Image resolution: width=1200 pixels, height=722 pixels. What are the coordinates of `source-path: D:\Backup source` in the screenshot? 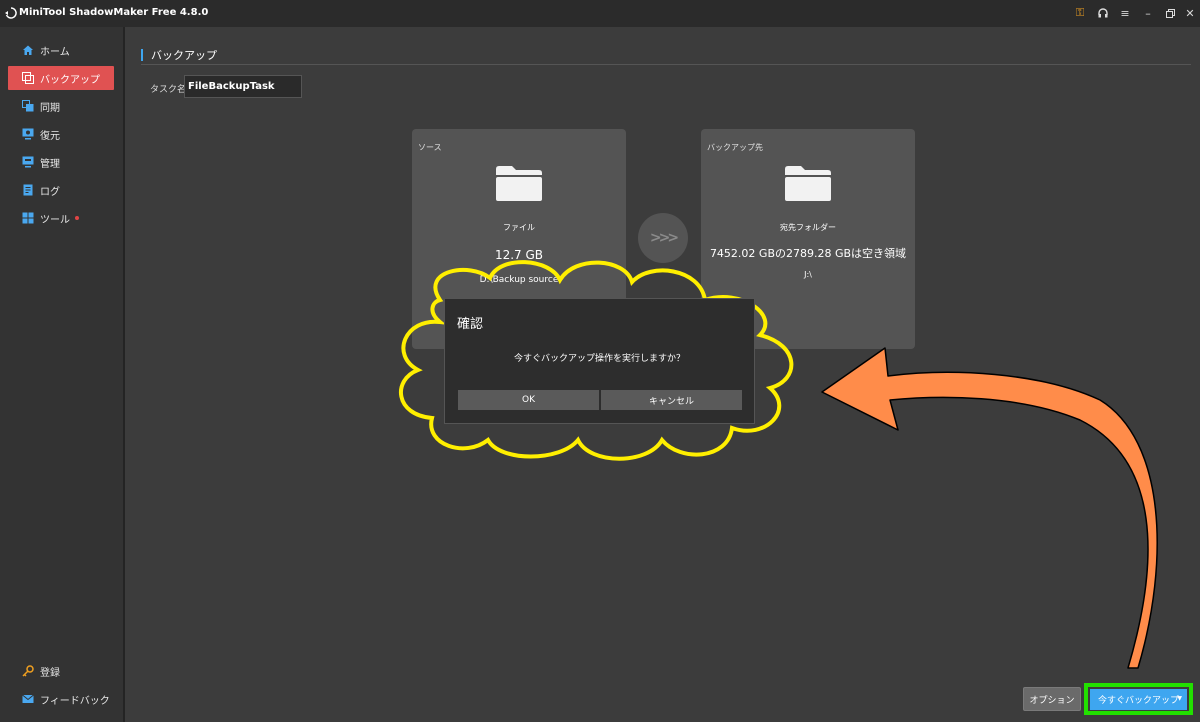 It's located at (519, 280).